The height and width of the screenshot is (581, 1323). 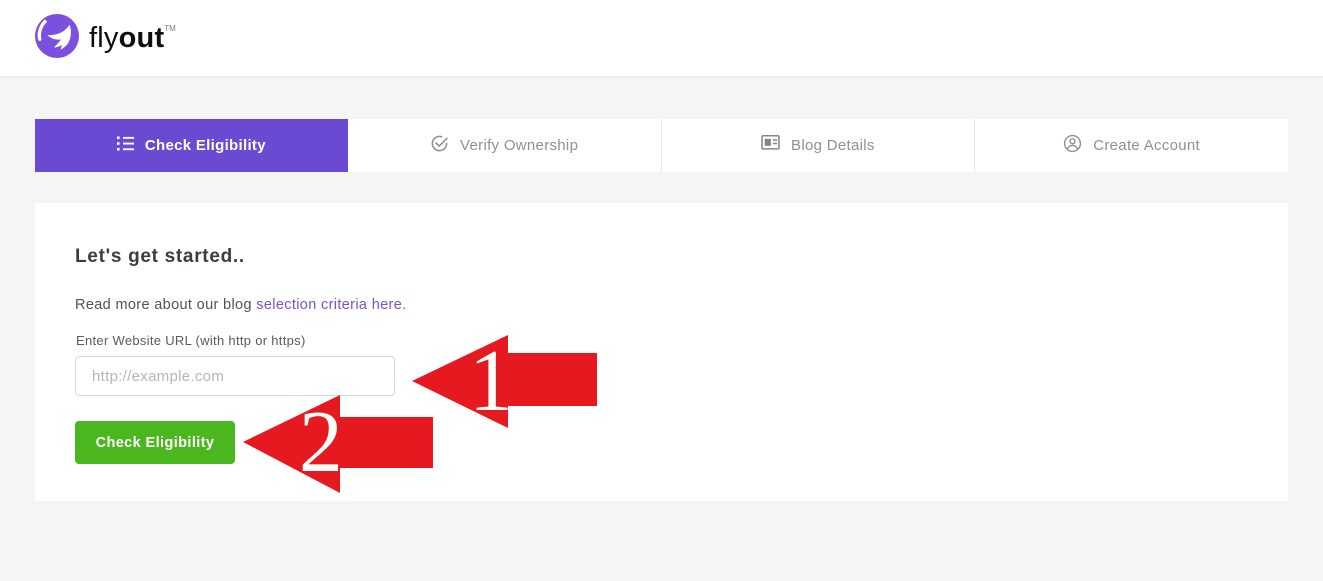 What do you see at coordinates (166, 305) in the screenshot?
I see `intro-plain-text: Read more about our blog` at bounding box center [166, 305].